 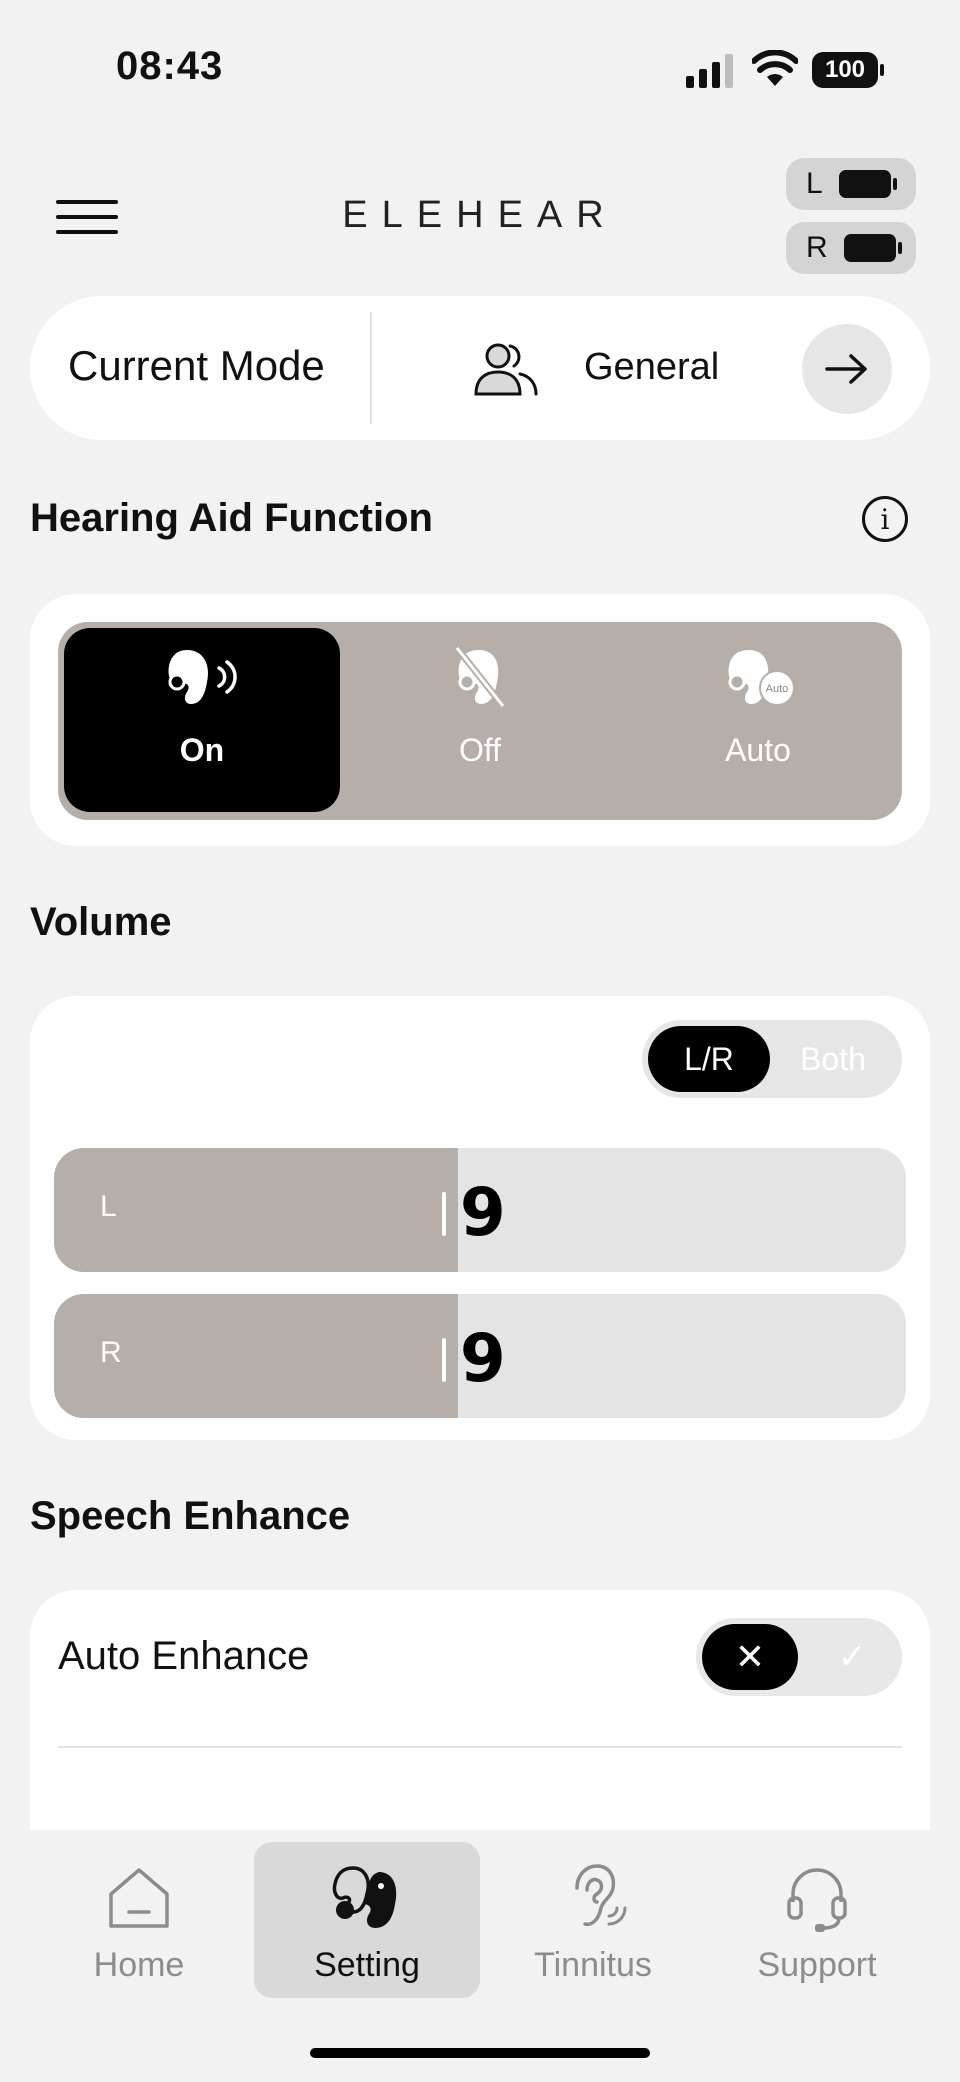 What do you see at coordinates (184, 1656) in the screenshot?
I see `auto-enhance-label: Auto Enhance` at bounding box center [184, 1656].